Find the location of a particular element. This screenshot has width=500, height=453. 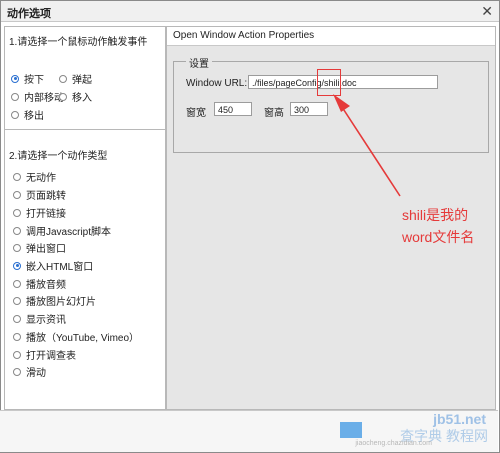

watermark-logo is located at coordinates (351, 430).